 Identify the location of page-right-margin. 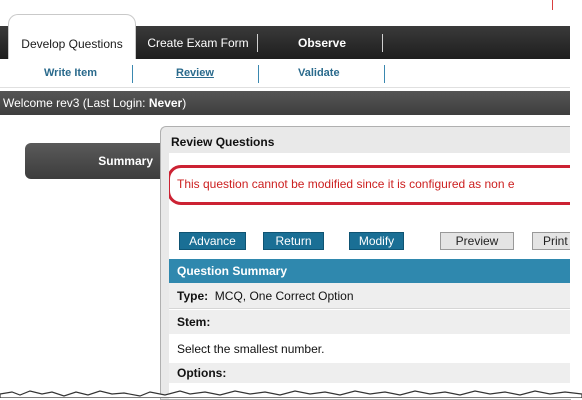
(576, 199).